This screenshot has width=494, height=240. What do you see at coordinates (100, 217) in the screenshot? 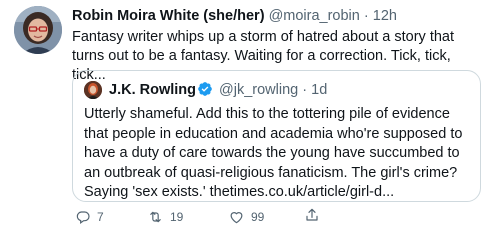
I see `reply-count: 7` at bounding box center [100, 217].